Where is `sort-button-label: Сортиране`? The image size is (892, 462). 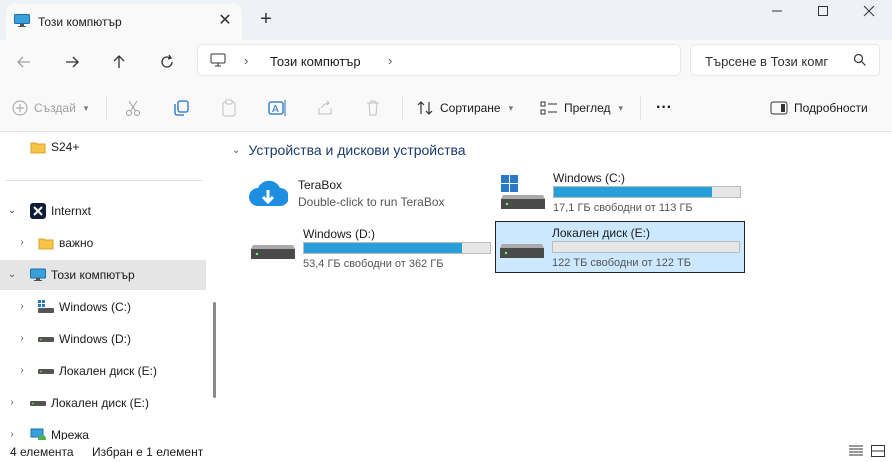
sort-button-label: Сортиране is located at coordinates (470, 108).